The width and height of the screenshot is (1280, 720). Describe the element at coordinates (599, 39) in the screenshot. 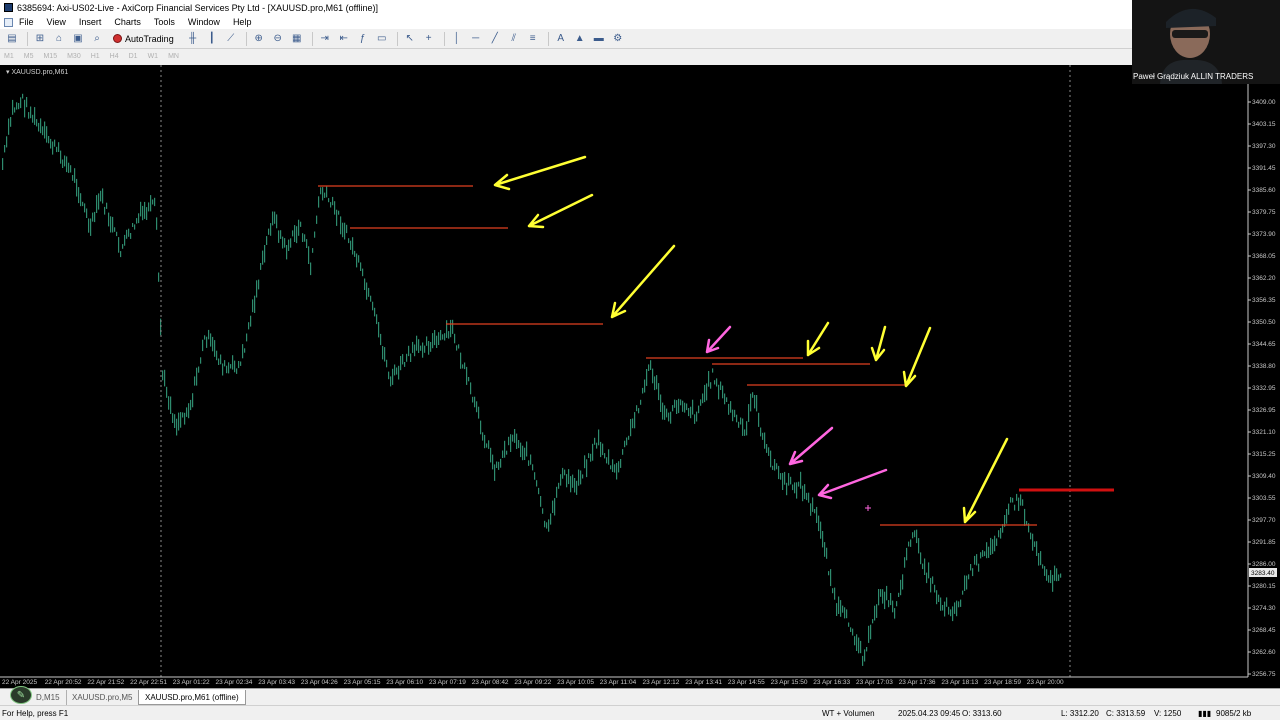

I see `label-icon: ▬` at that location.